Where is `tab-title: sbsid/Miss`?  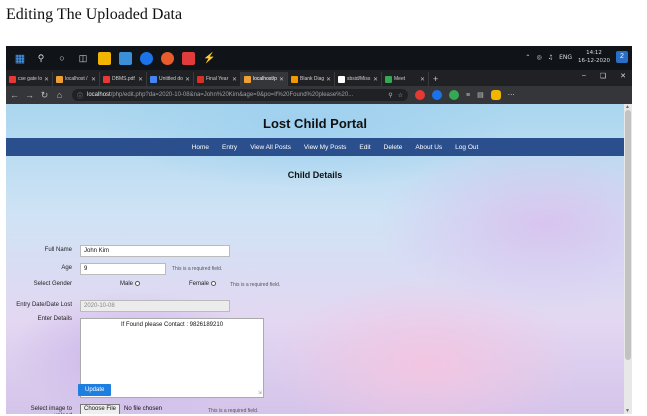 tab-title: sbsid/Miss is located at coordinates (359, 79).